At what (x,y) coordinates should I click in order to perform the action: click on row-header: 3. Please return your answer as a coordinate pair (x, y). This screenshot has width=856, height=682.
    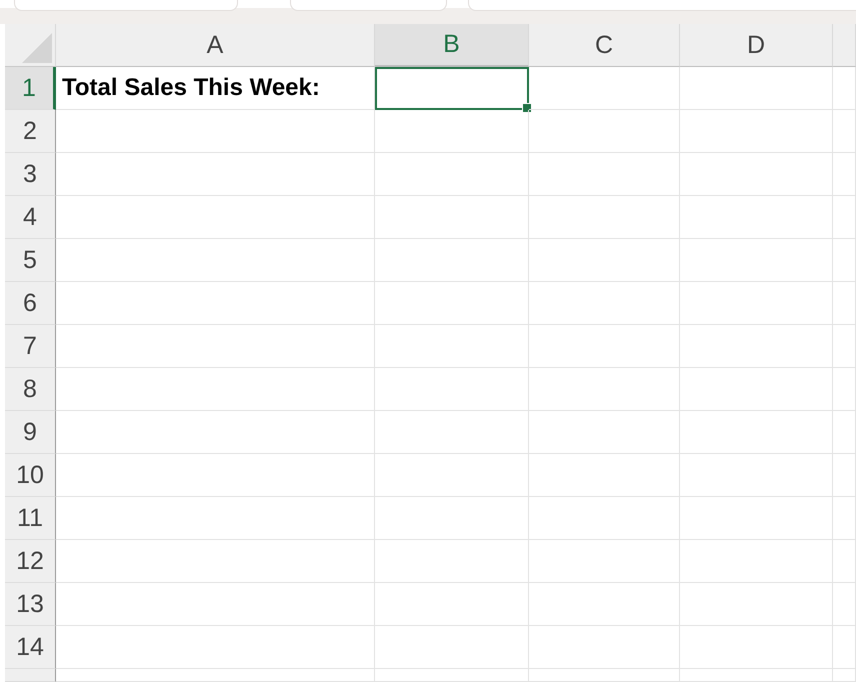
    Looking at the image, I should click on (30, 174).